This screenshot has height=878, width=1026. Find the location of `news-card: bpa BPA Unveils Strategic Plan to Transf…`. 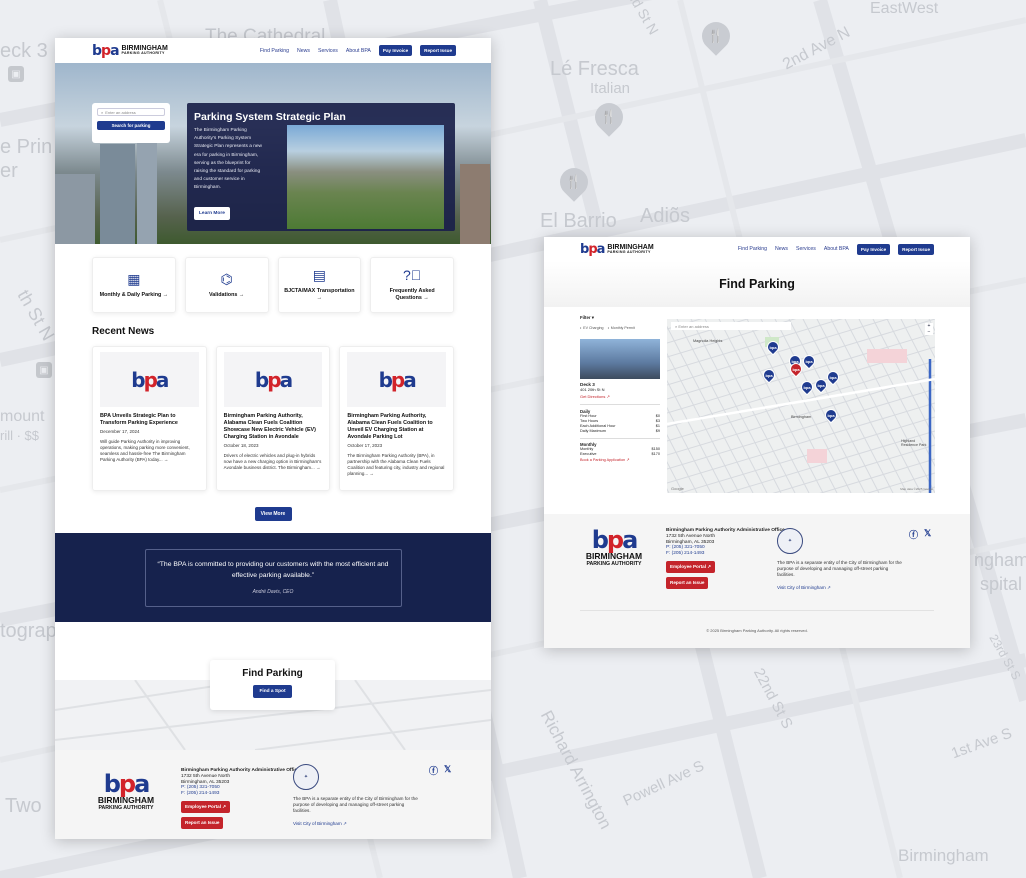

news-card: bpa BPA Unveils Strategic Plan to Transf… is located at coordinates (149, 418).